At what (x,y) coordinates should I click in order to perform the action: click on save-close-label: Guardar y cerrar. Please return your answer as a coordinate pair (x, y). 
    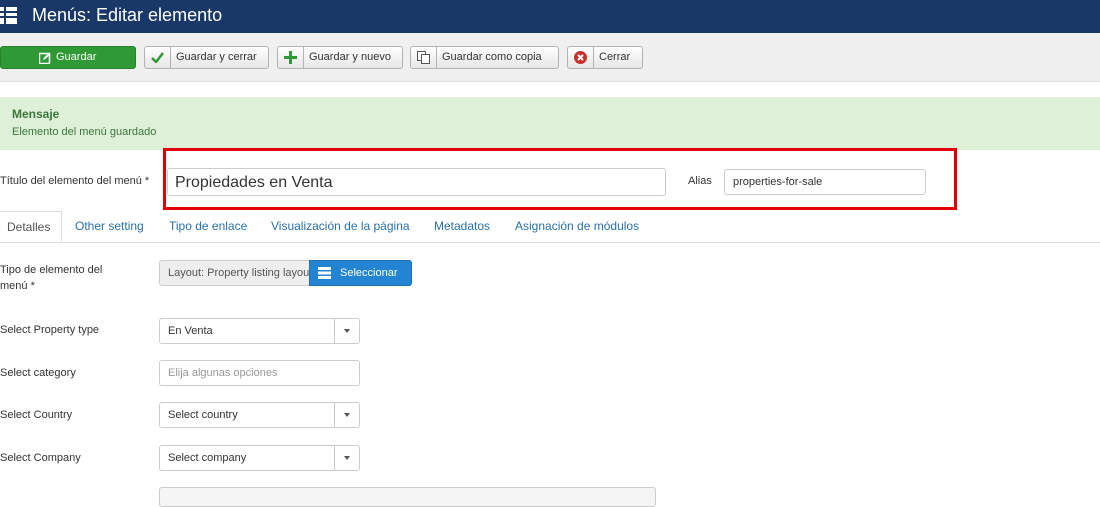
    Looking at the image, I should click on (216, 57).